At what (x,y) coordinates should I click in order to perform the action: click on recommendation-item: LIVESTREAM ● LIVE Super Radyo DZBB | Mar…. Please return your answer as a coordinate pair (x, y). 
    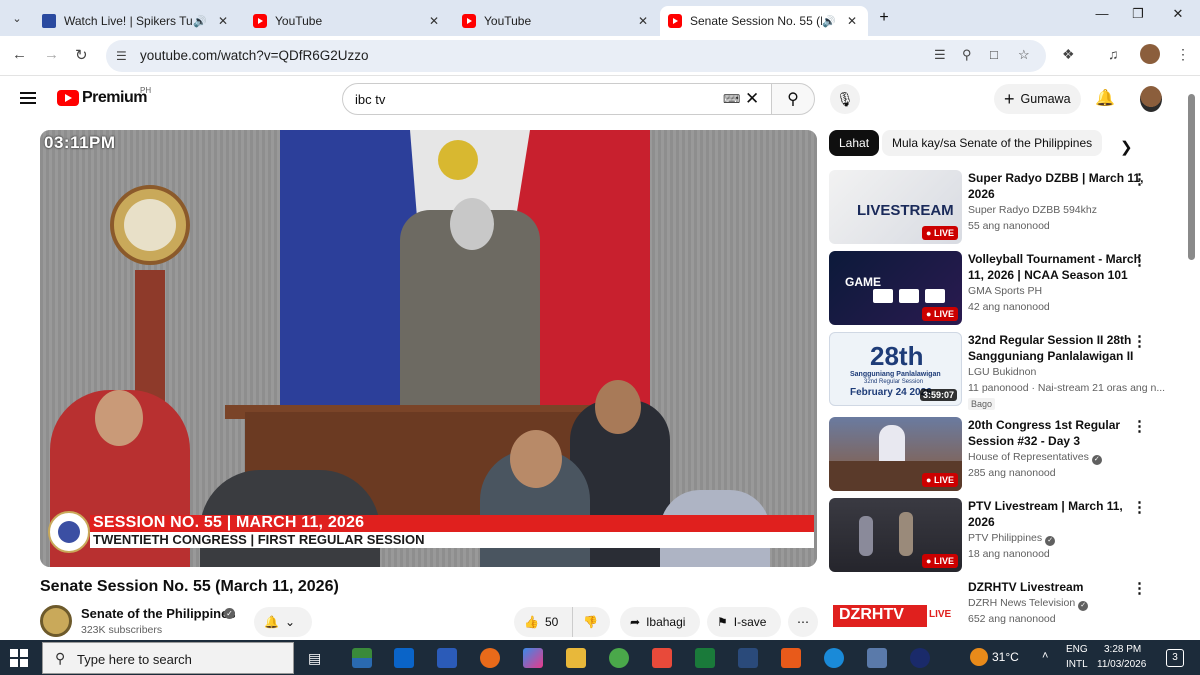
    Looking at the image, I should click on (1001, 208).